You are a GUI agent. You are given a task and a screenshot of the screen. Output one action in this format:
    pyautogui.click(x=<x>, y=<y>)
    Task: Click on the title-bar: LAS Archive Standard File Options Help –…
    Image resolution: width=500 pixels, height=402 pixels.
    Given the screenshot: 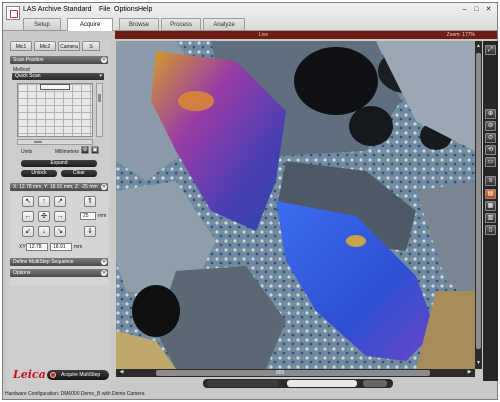 What is the action you would take?
    pyautogui.click(x=250, y=17)
    